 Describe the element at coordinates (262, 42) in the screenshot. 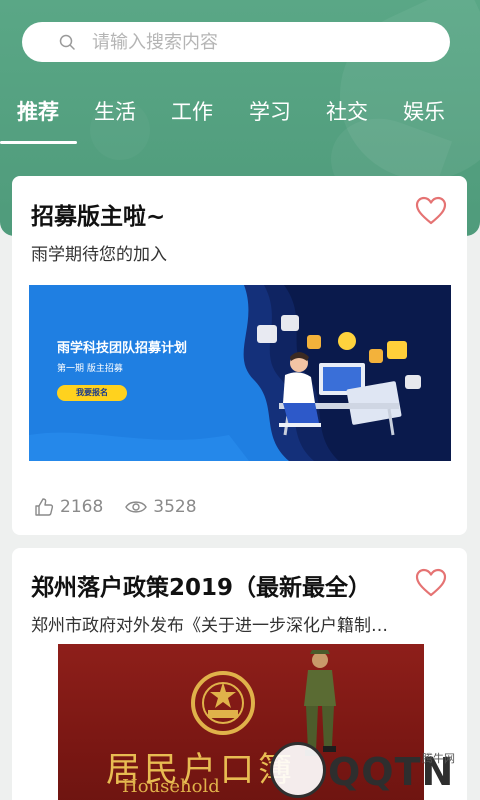

I see `search-input` at that location.